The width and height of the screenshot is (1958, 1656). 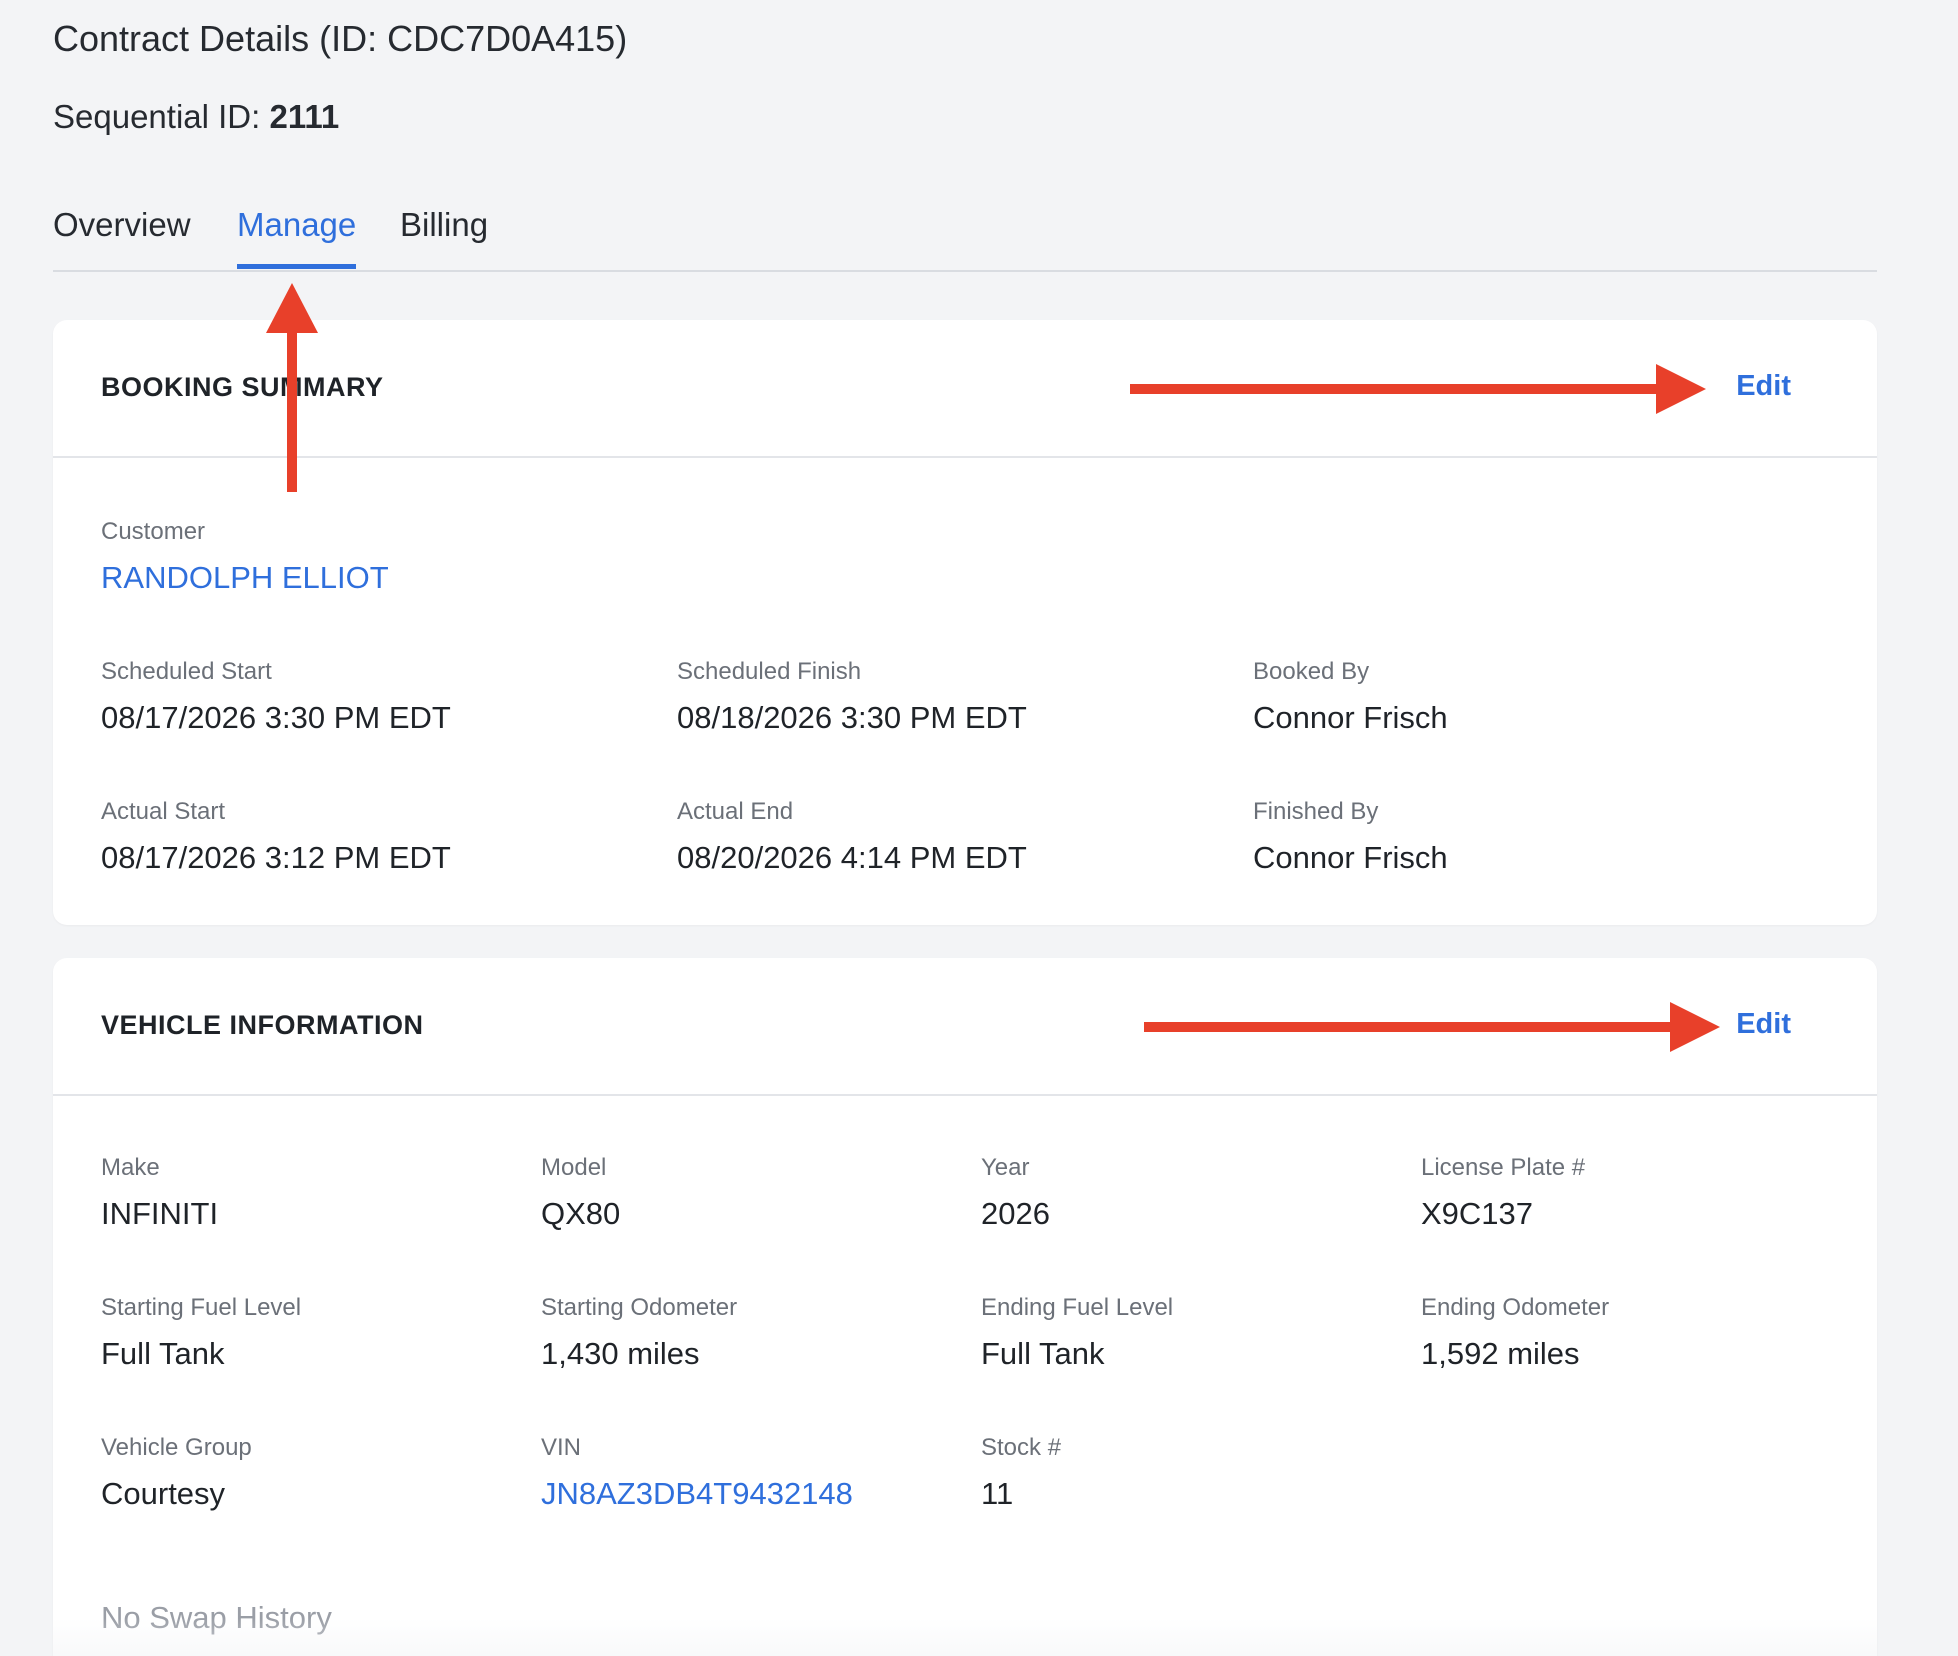 I want to click on swap-history-text: No Swap History, so click(x=216, y=1617).